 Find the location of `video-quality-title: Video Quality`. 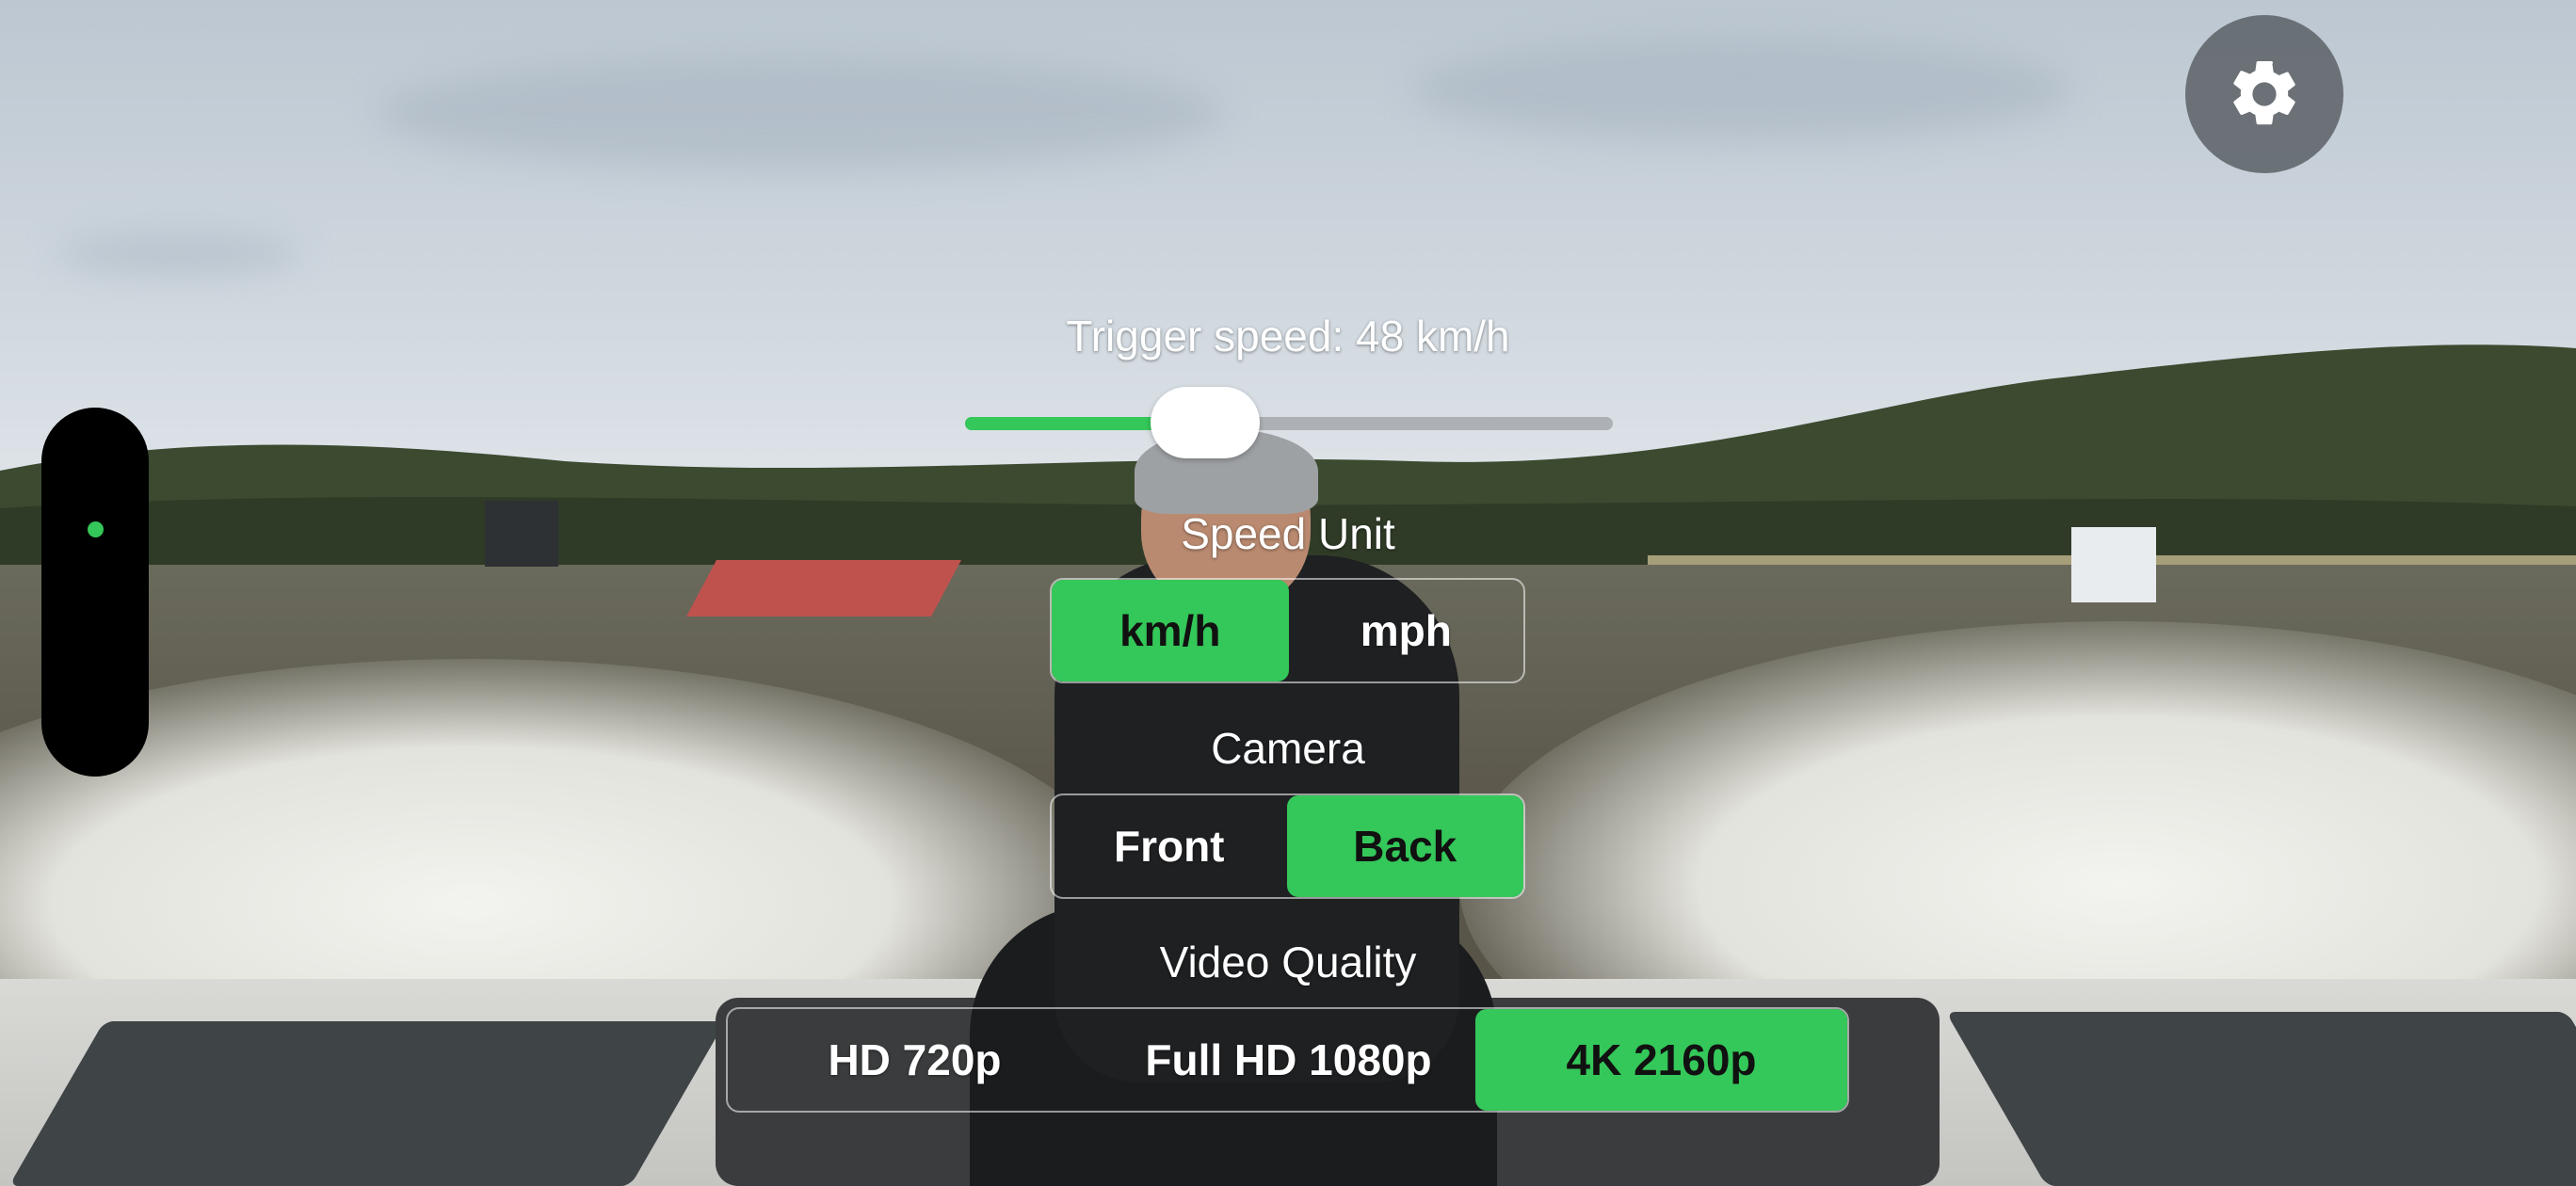

video-quality-title: Video Quality is located at coordinates (1288, 962).